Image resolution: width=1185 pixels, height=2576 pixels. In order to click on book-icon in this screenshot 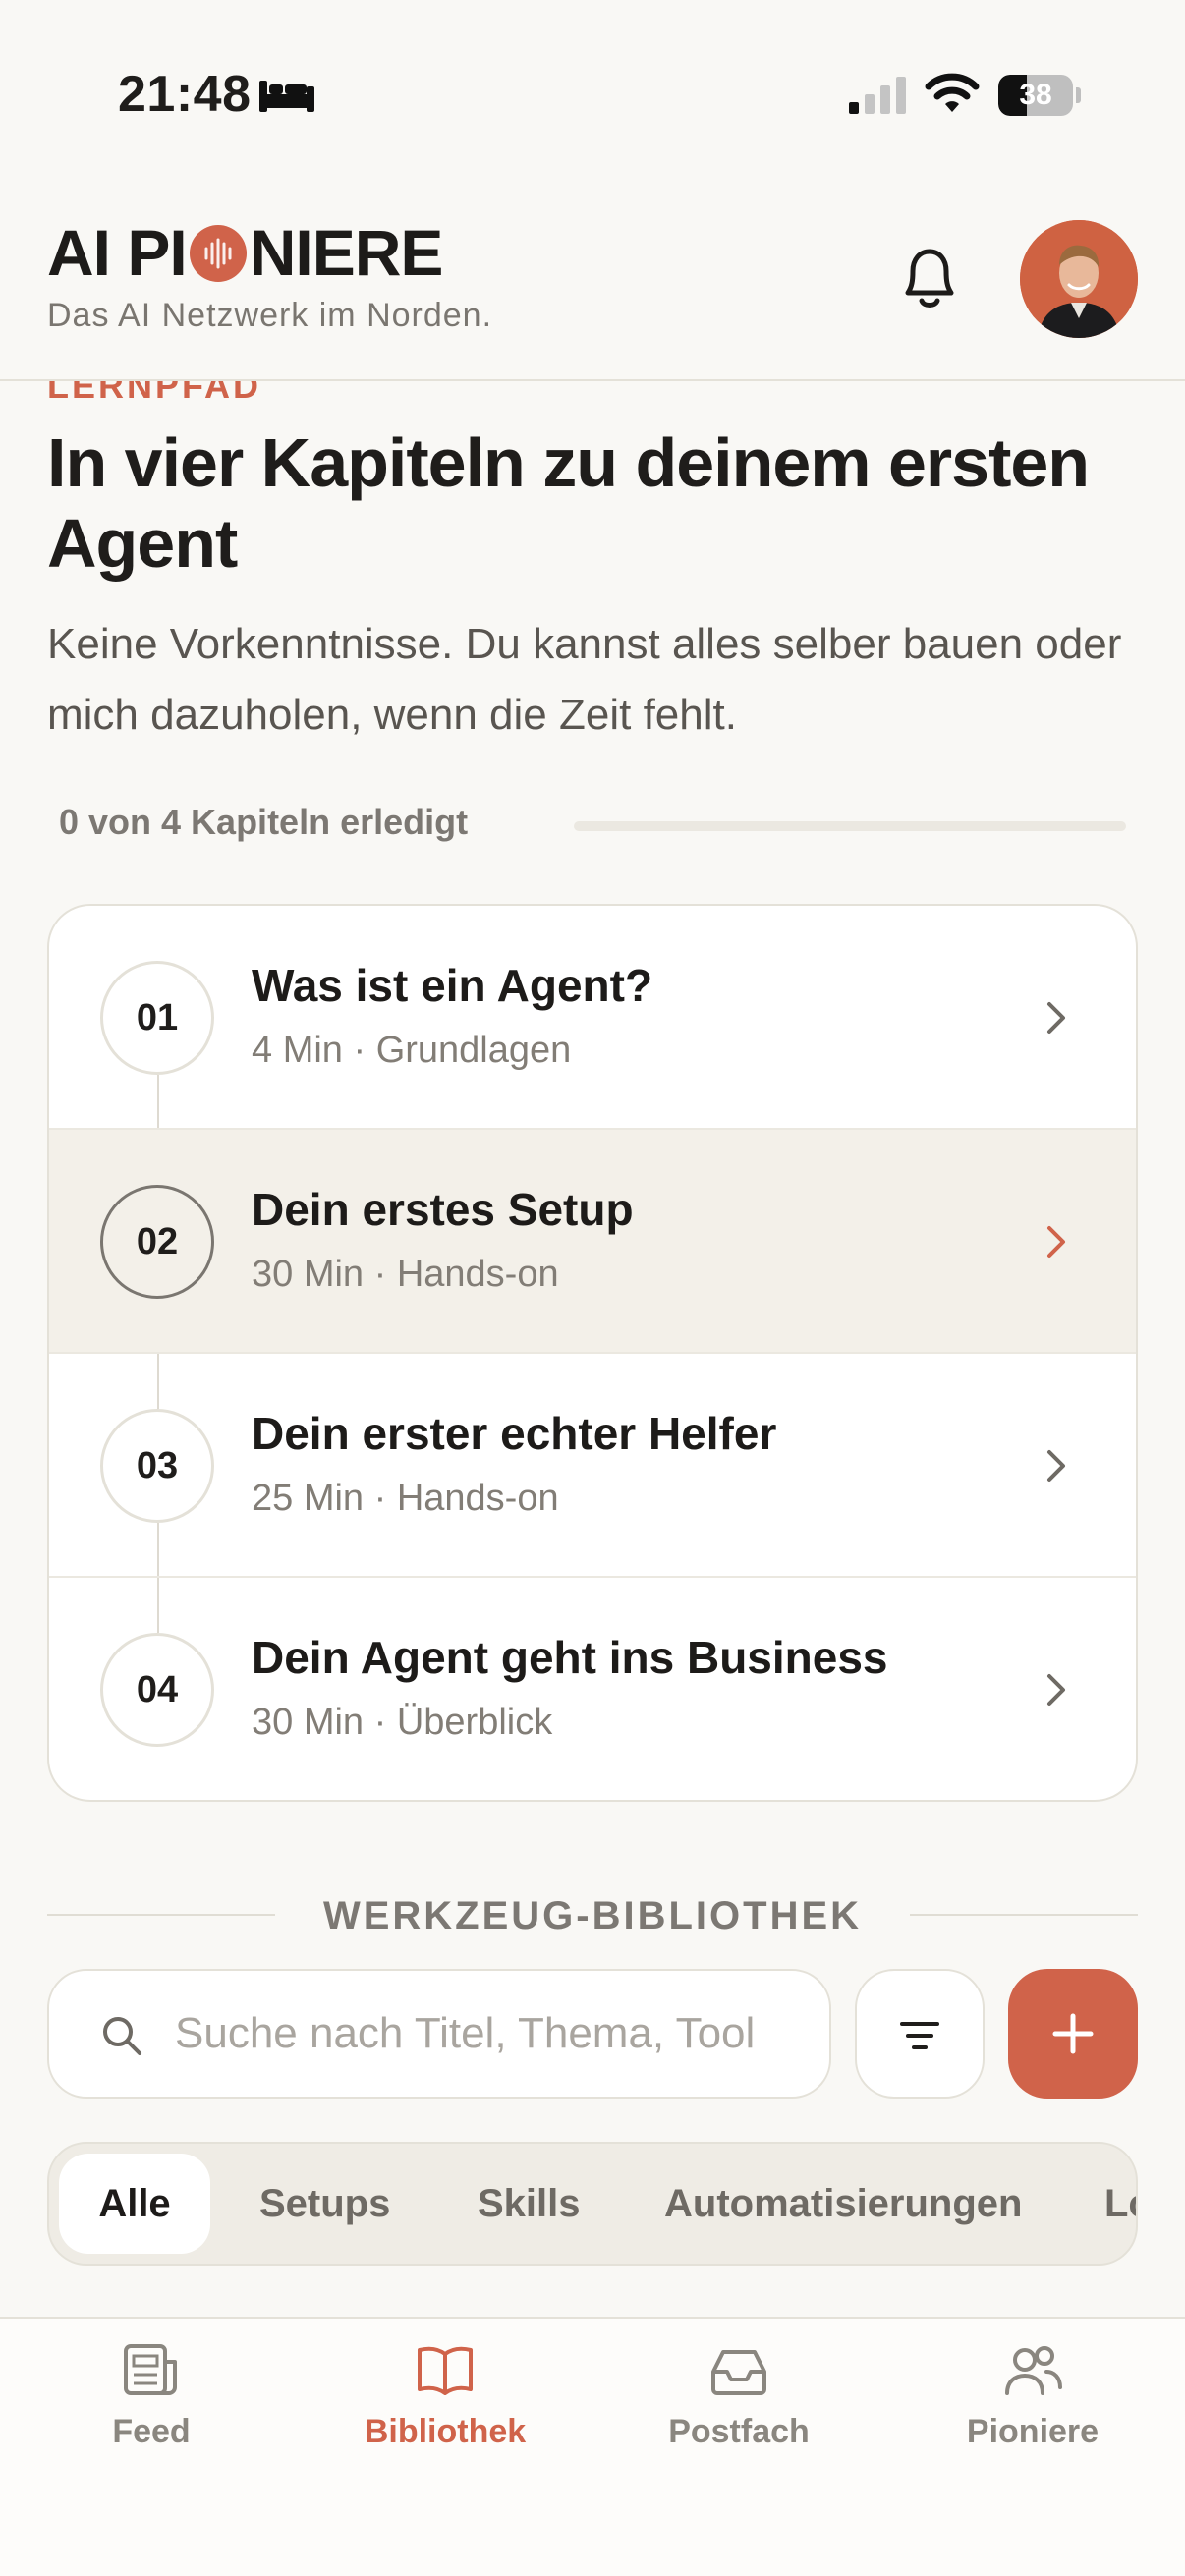, I will do `click(446, 2370)`.